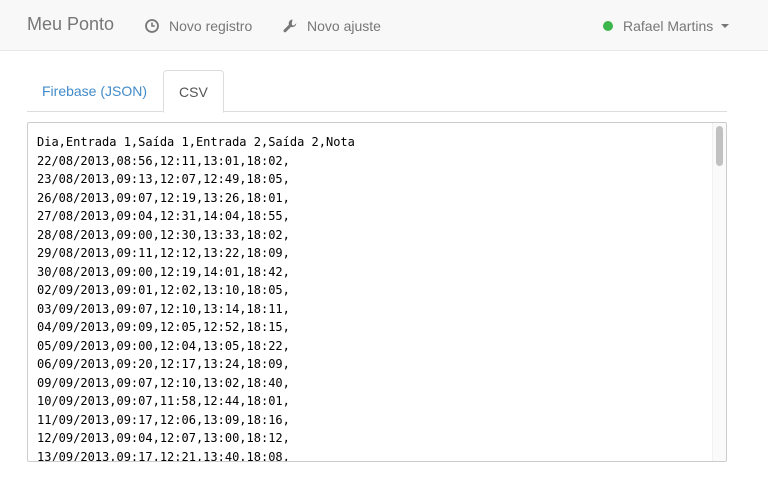 This screenshot has height=480, width=768. What do you see at coordinates (163, 401) in the screenshot?
I see `csv-line: 10/09/2013,09:07,11:58,12:44,18:01,` at bounding box center [163, 401].